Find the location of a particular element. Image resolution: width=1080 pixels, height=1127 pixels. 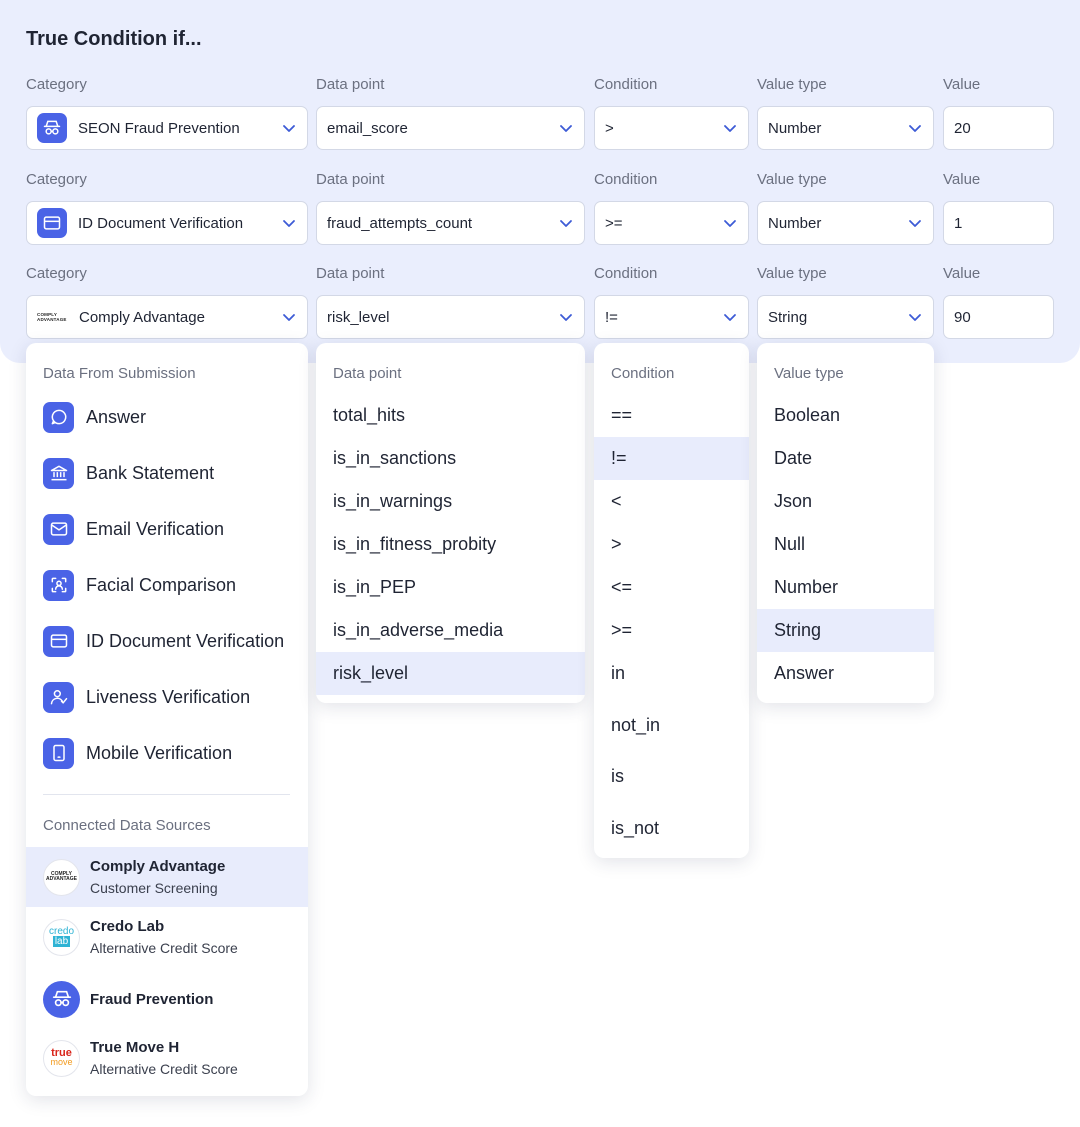

value-text: 1 is located at coordinates (958, 223).